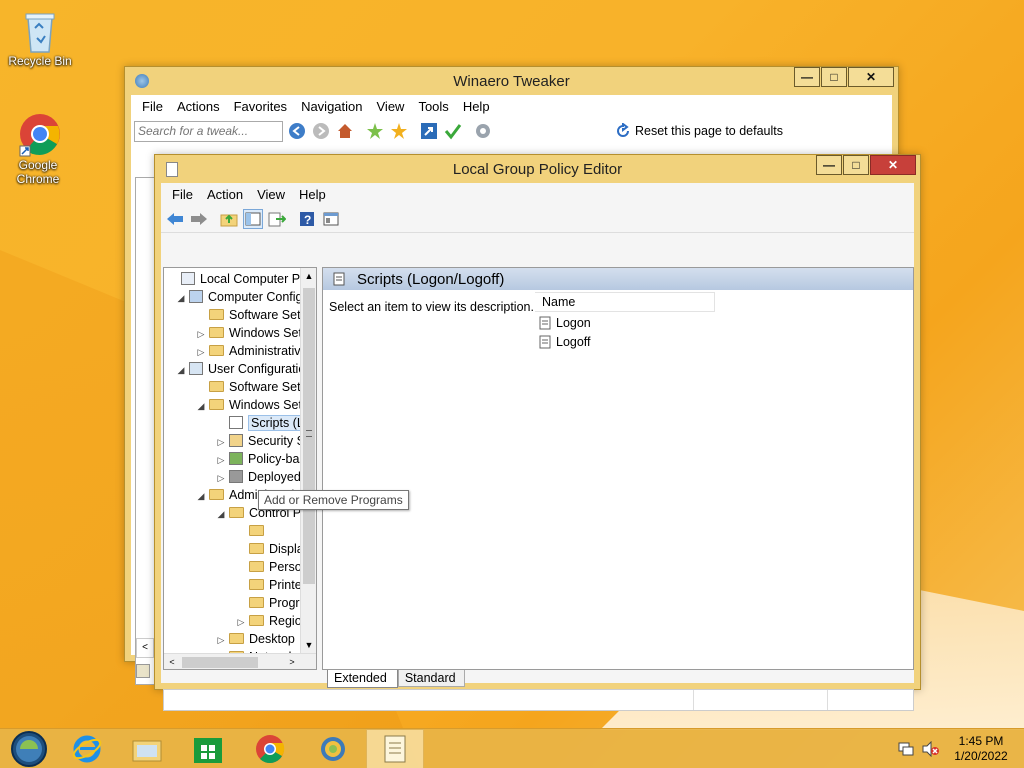  Describe the element at coordinates (251, 333) in the screenshot. I see `tree-item: ▷ Windows Sett` at that location.